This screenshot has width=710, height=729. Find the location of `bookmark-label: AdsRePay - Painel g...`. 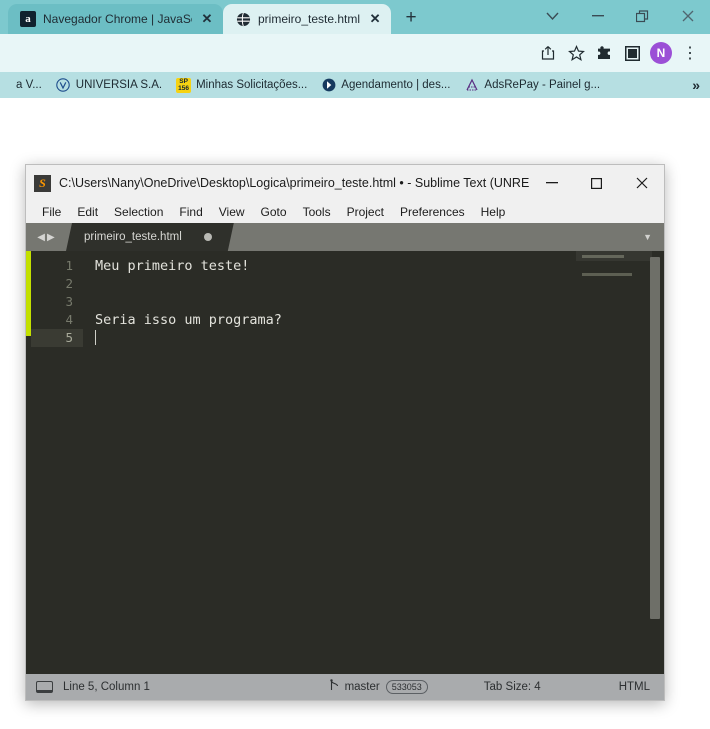

bookmark-label: AdsRePay - Painel g... is located at coordinates (542, 85).